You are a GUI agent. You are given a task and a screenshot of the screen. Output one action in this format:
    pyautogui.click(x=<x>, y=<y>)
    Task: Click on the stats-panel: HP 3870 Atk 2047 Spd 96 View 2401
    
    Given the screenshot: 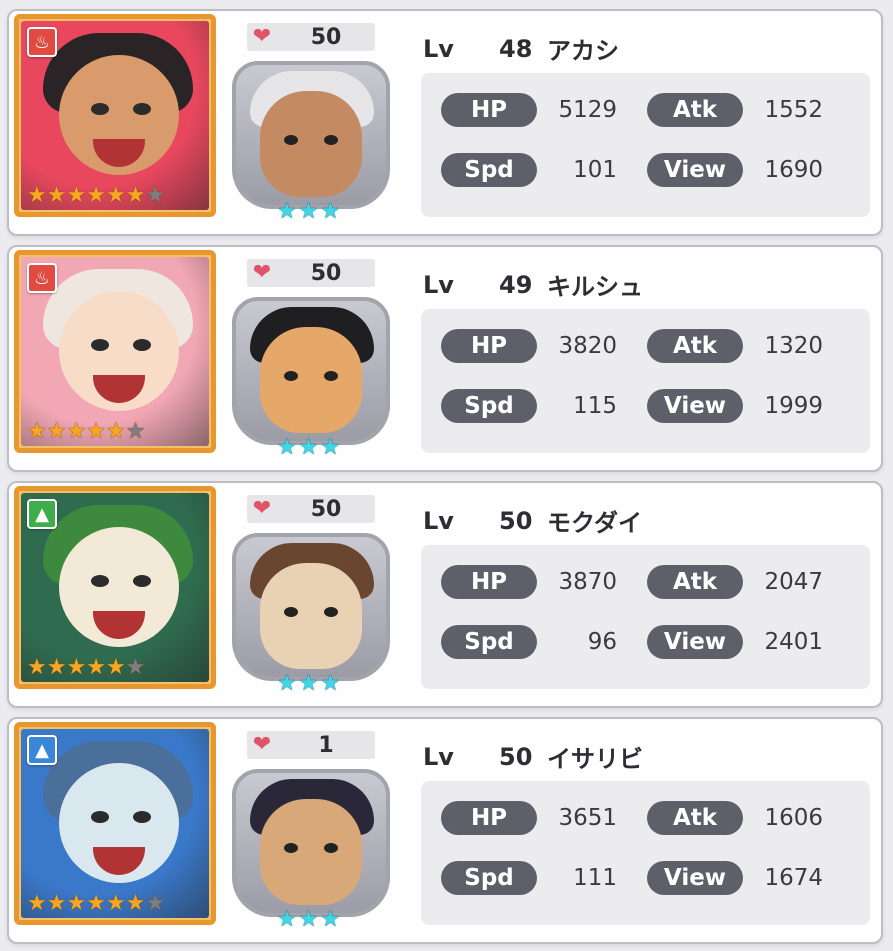 What is the action you would take?
    pyautogui.click(x=645, y=617)
    